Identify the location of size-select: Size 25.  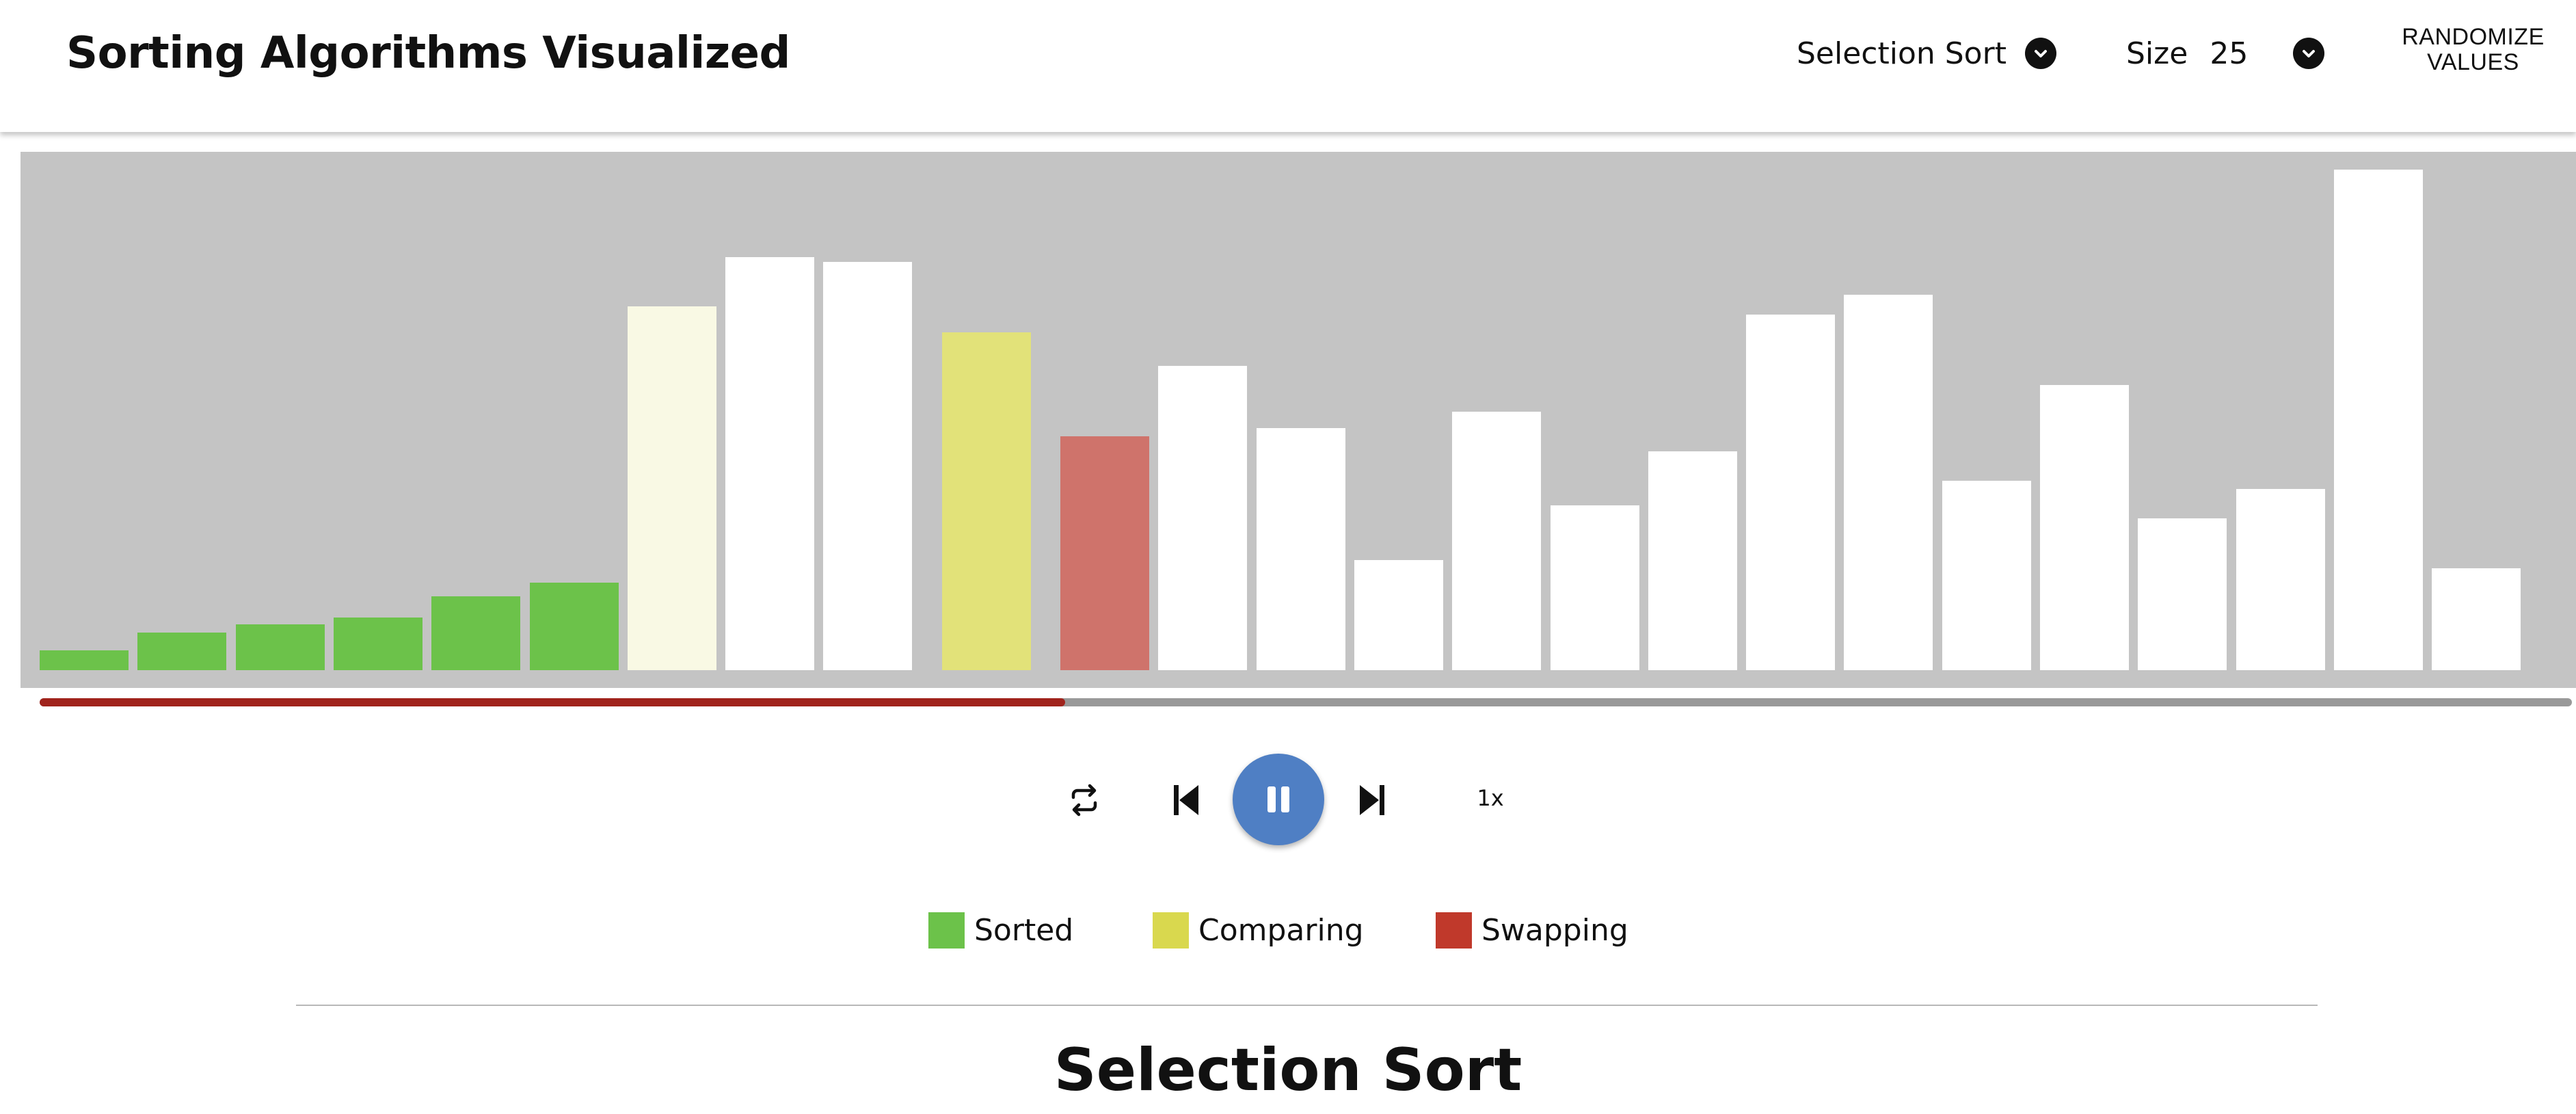
(2225, 53).